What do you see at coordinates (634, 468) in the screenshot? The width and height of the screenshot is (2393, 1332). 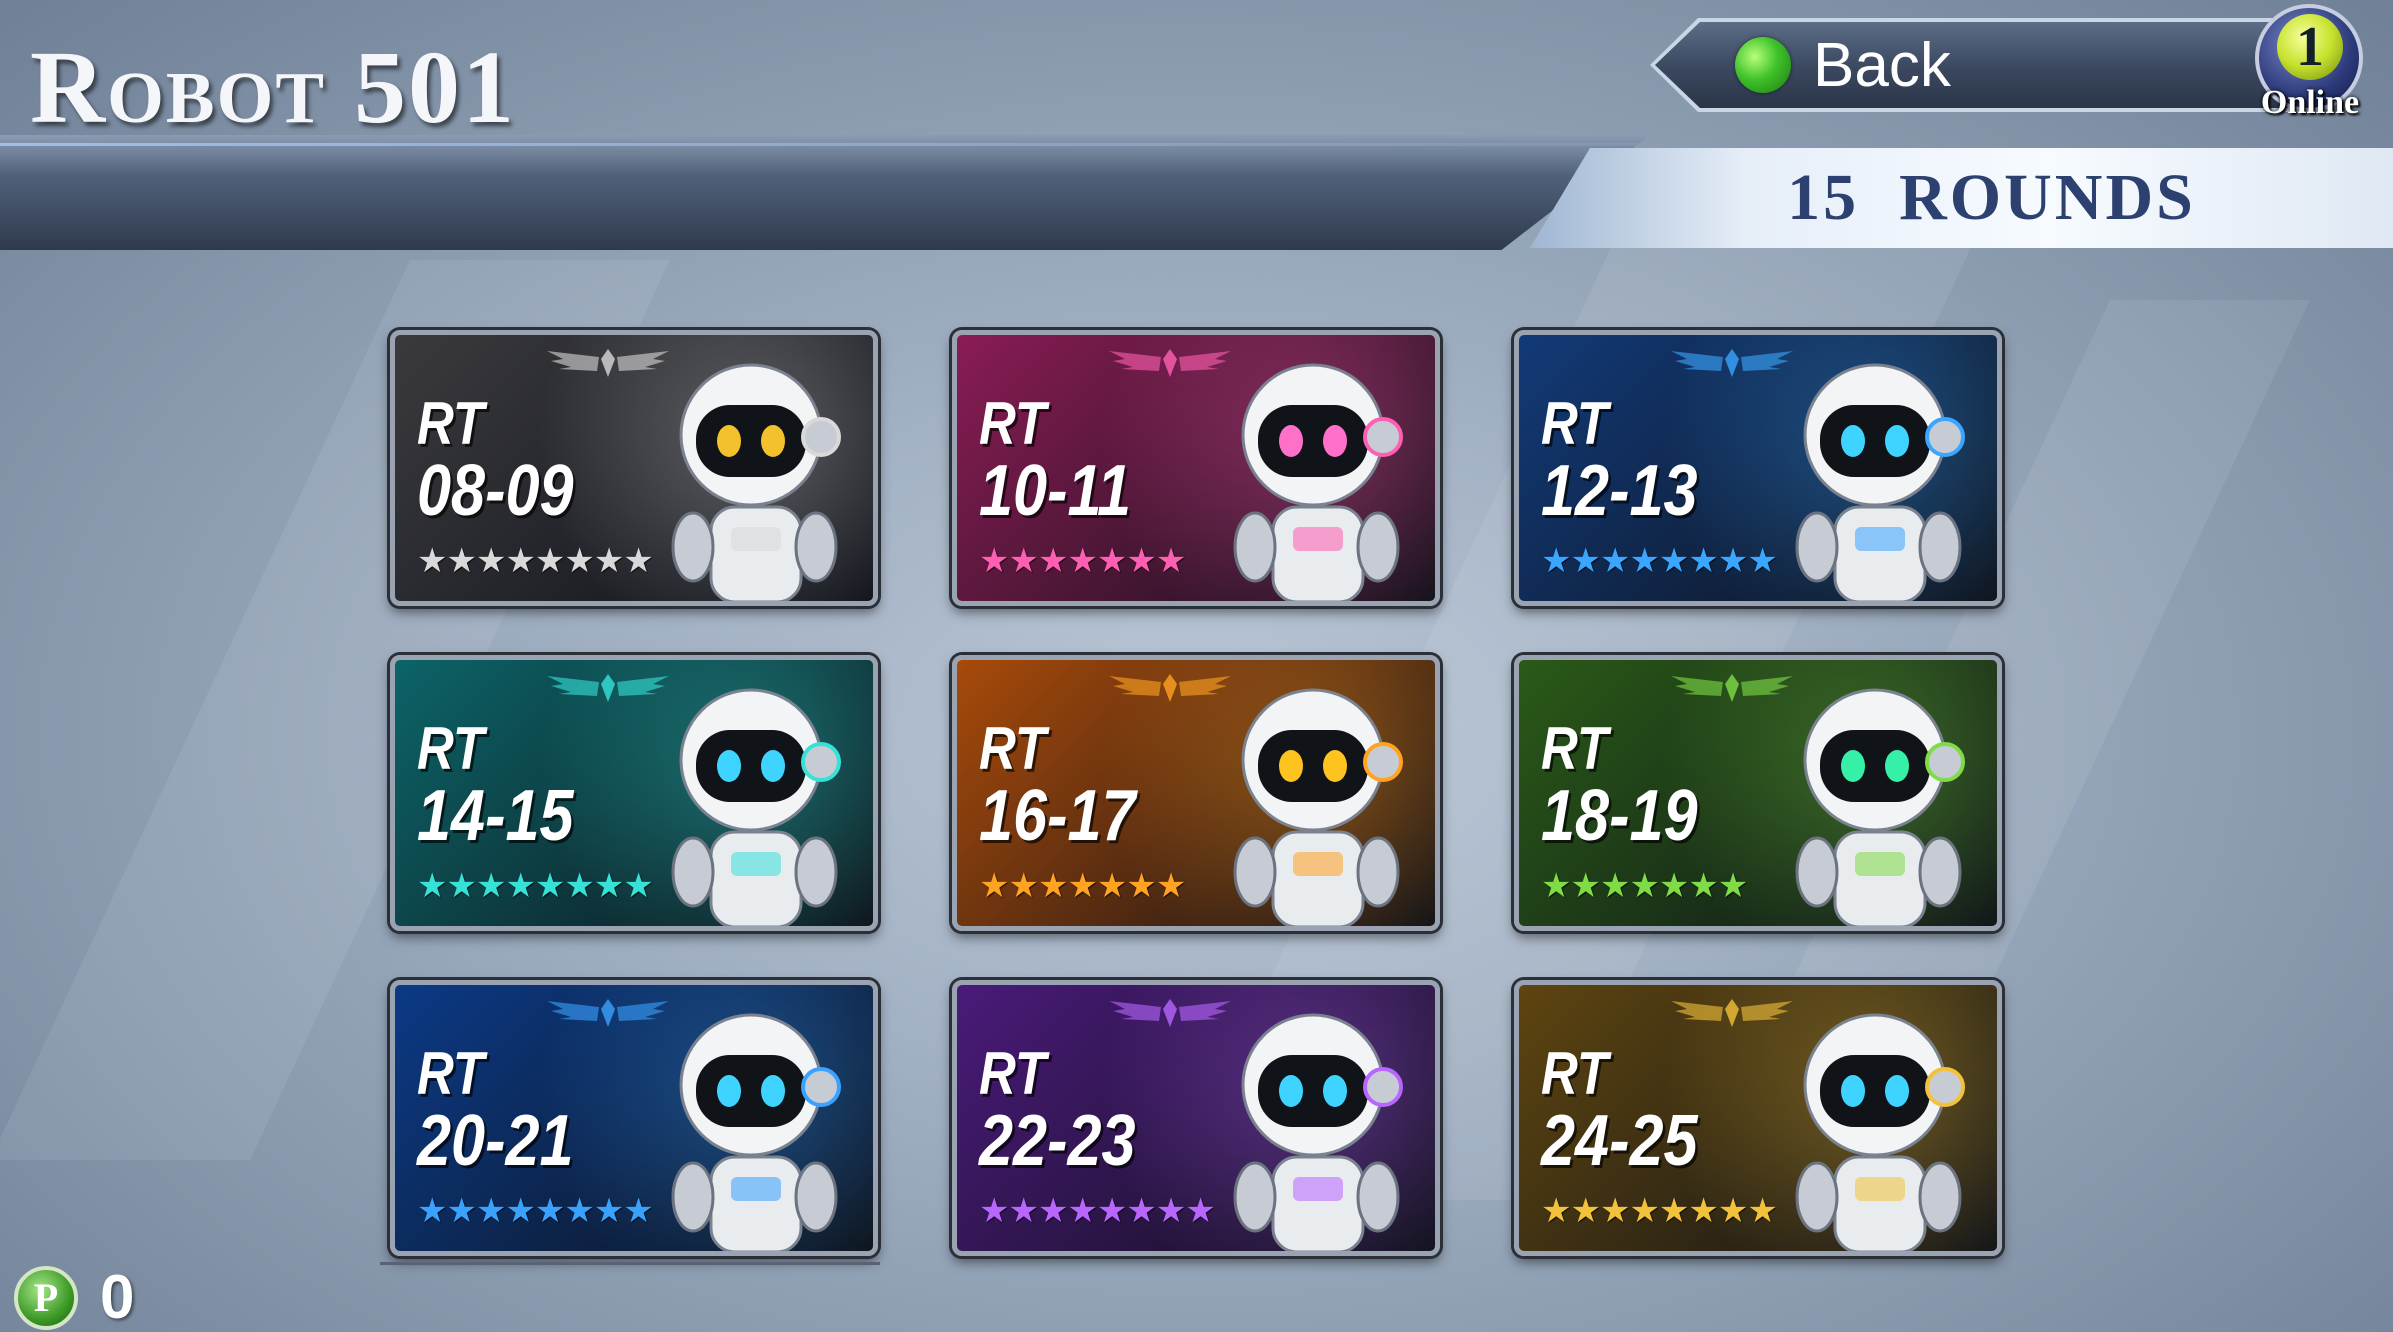 I see `level-card-08-09: RT 08-09 ★★★★★★★★` at bounding box center [634, 468].